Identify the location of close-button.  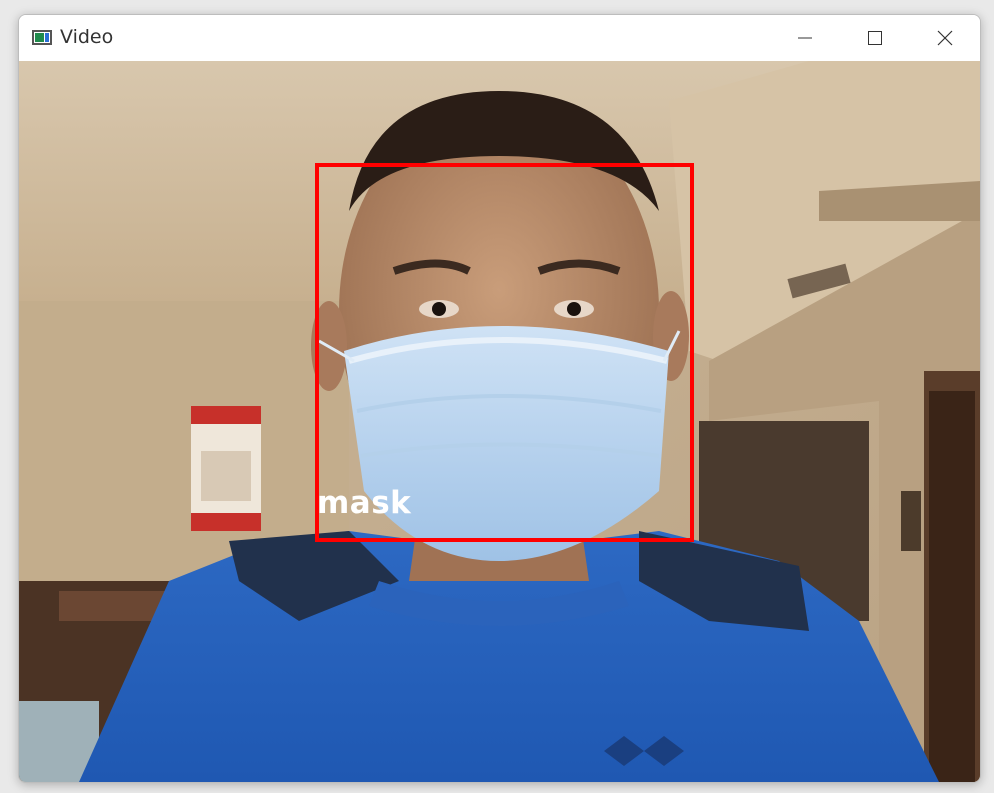
(945, 38).